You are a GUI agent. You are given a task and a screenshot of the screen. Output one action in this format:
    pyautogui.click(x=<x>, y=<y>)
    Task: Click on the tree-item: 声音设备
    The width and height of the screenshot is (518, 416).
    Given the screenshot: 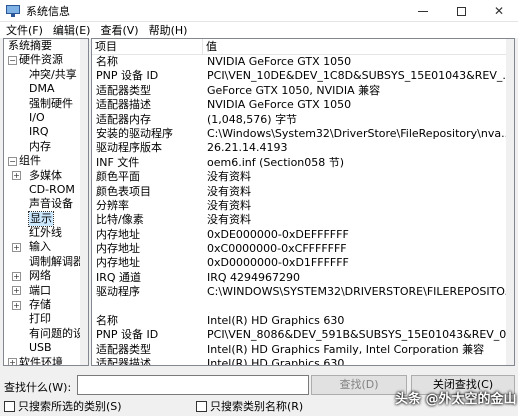 What is the action you would take?
    pyautogui.click(x=46, y=204)
    